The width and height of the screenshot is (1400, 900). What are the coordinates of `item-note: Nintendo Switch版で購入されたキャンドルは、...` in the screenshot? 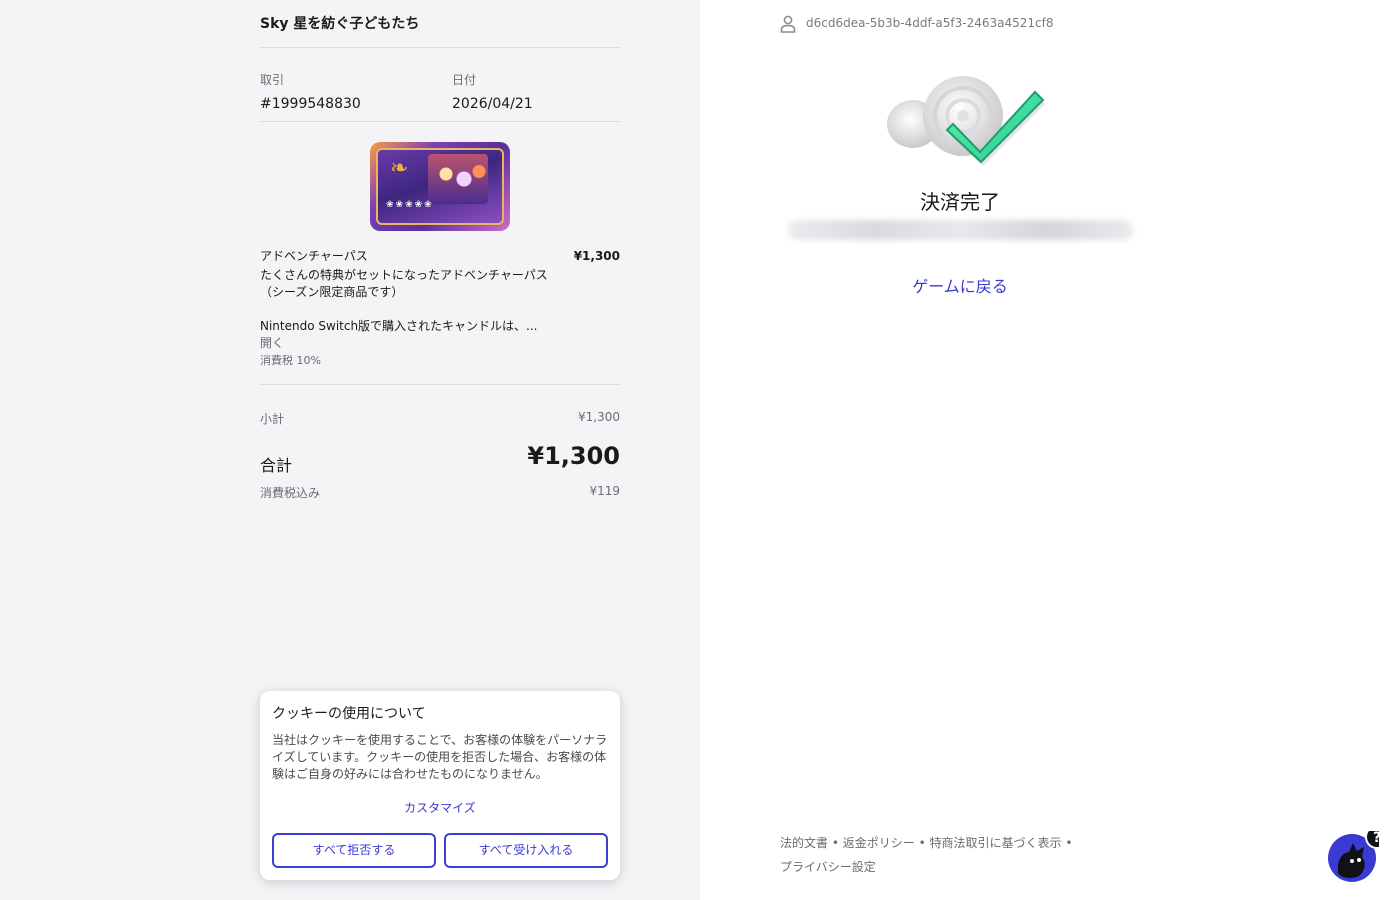 It's located at (399, 326).